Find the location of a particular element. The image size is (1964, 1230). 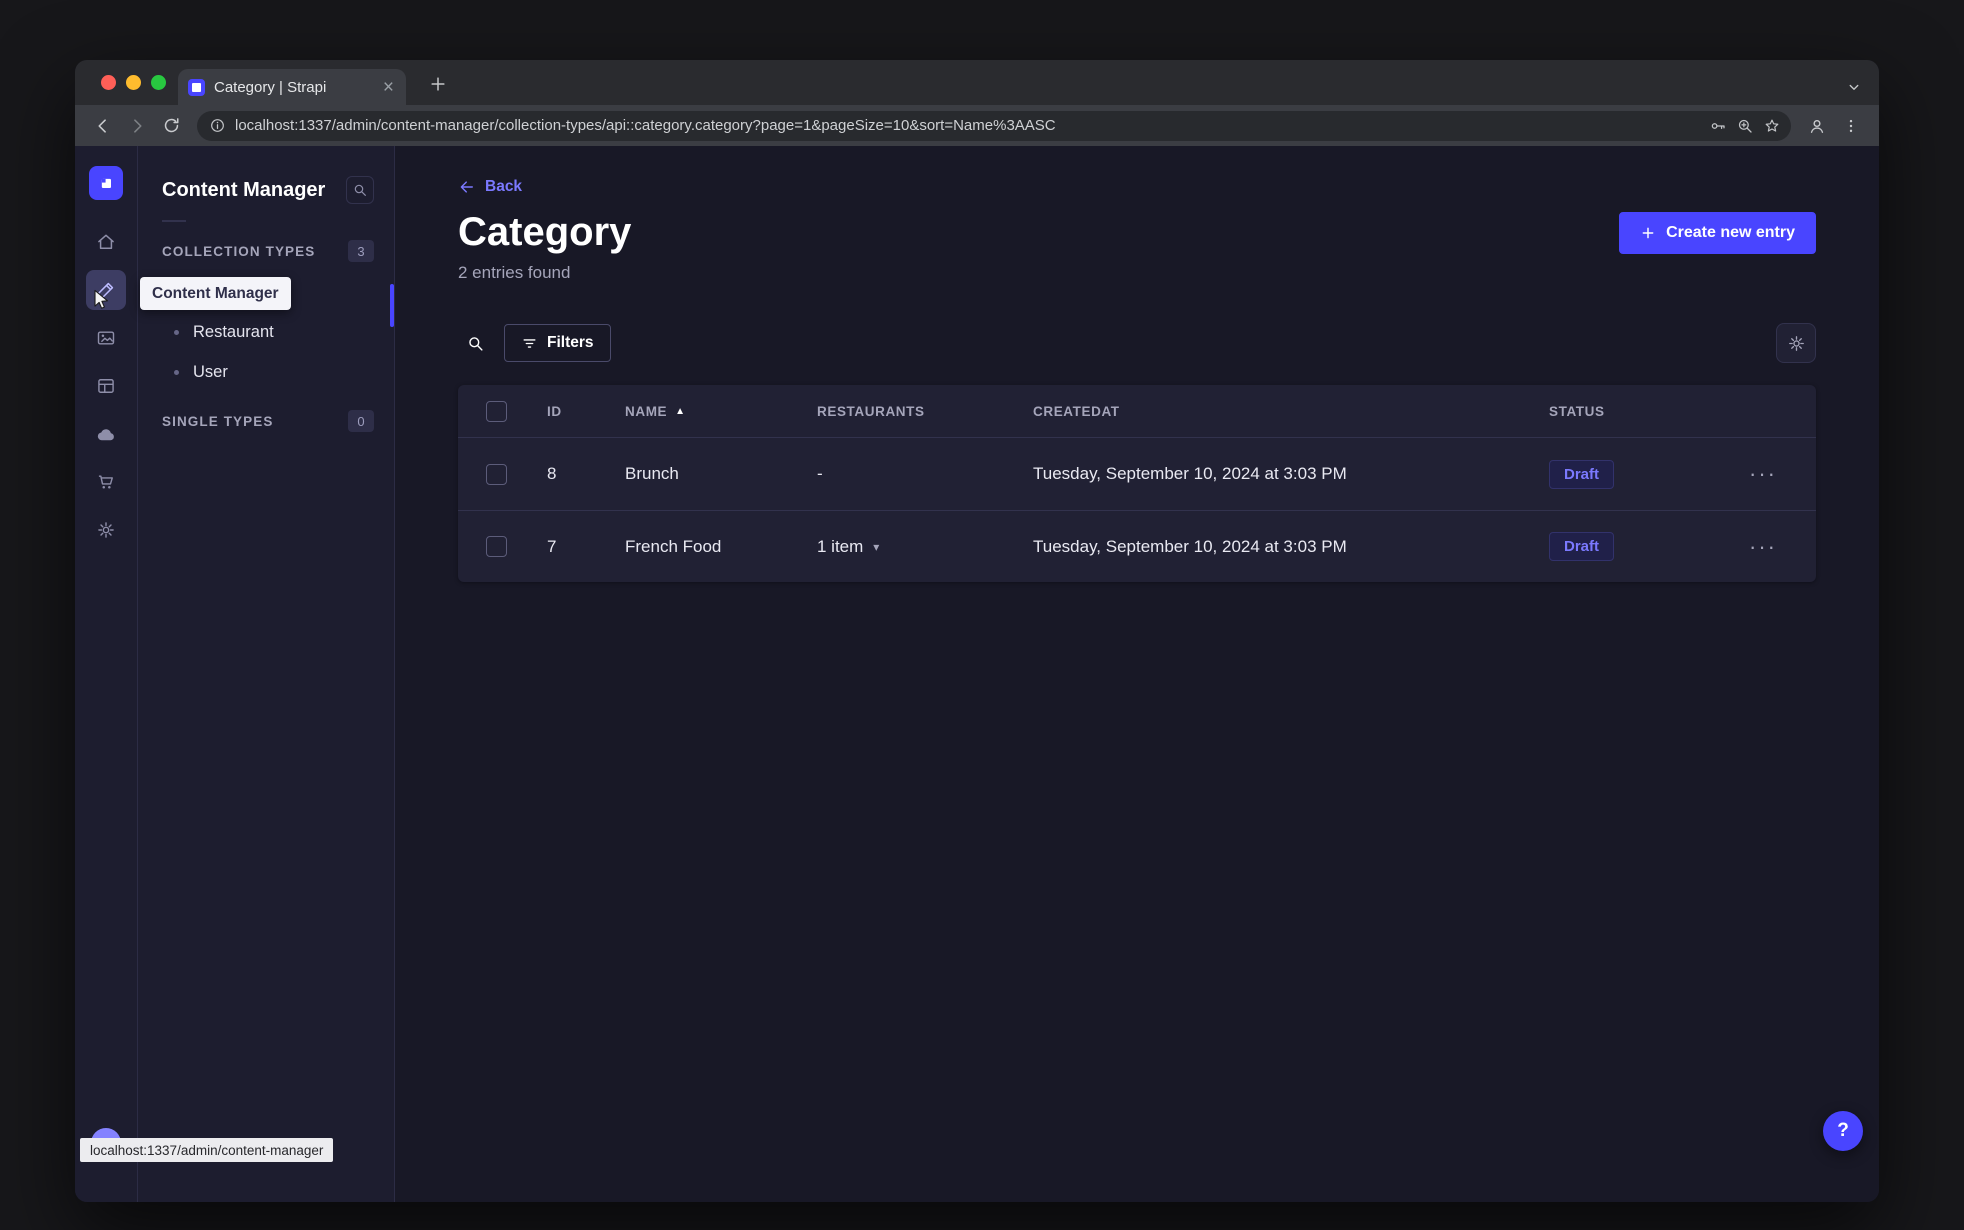

nav-content-type-builder-icon is located at coordinates (106, 386).